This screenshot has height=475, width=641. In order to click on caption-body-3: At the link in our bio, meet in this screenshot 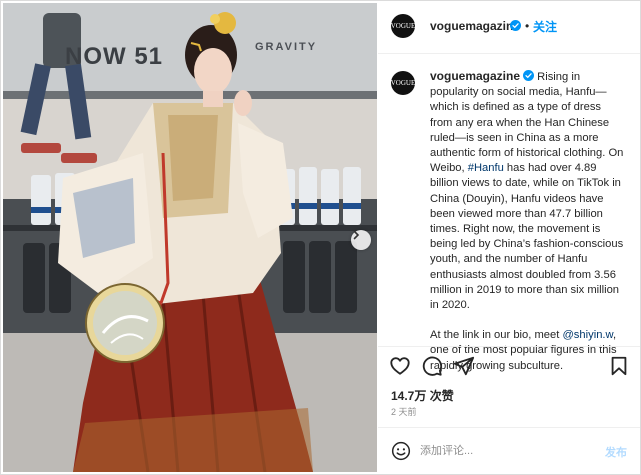, I will do `click(496, 335)`.